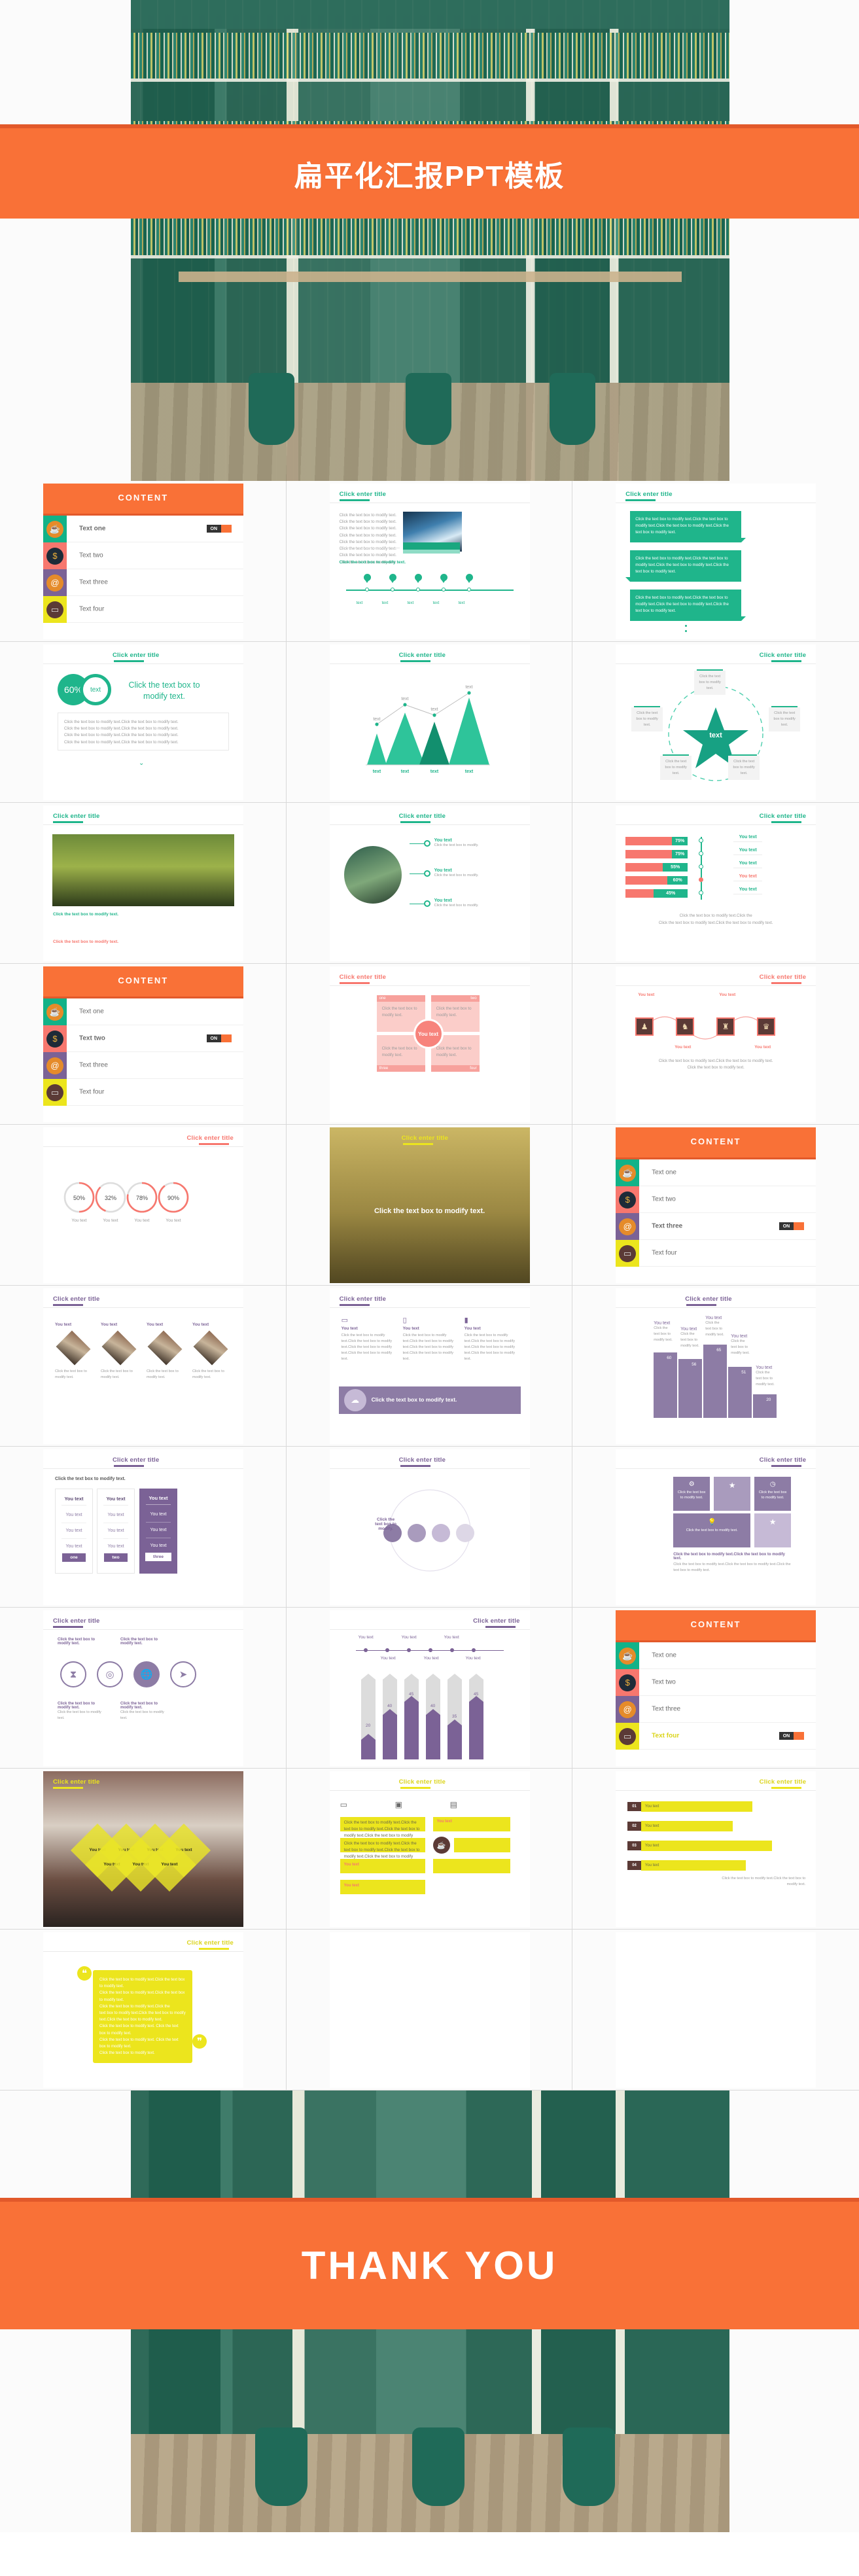 This screenshot has height=2576, width=859. What do you see at coordinates (55, 1065) in the screenshot?
I see `globe-at-icon: @` at bounding box center [55, 1065].